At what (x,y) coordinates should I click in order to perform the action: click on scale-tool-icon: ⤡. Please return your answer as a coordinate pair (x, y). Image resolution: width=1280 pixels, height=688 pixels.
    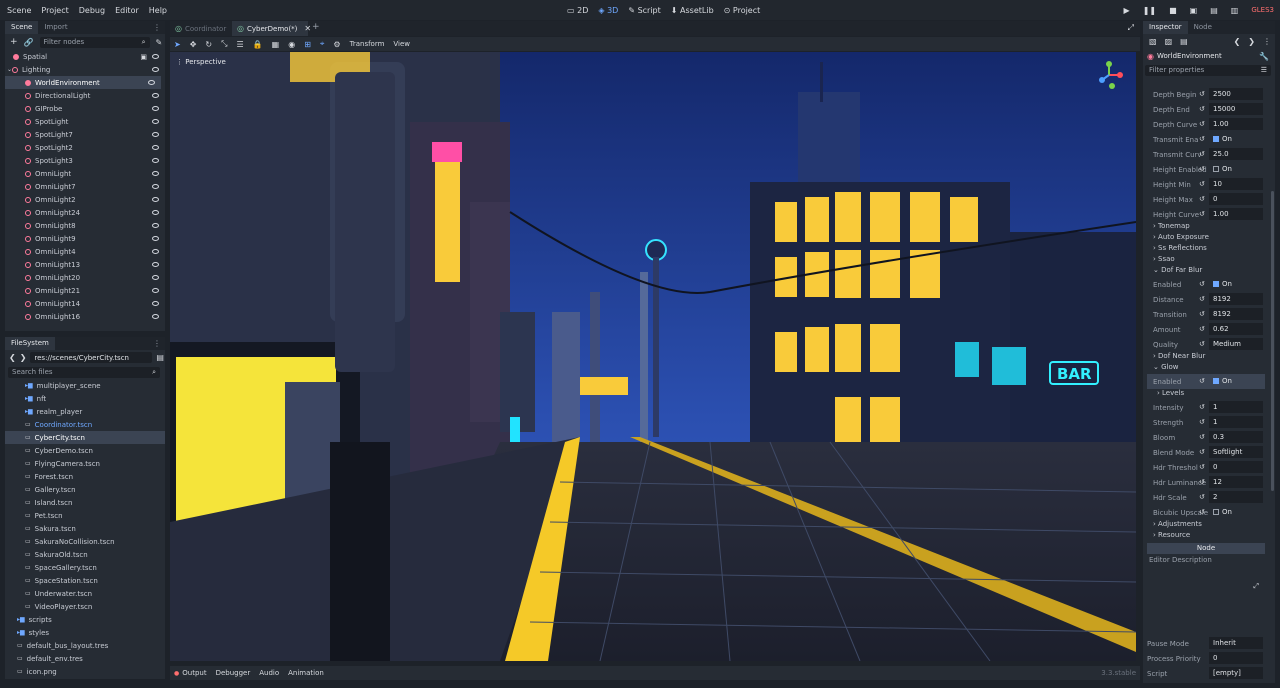
    Looking at the image, I should click on (224, 44).